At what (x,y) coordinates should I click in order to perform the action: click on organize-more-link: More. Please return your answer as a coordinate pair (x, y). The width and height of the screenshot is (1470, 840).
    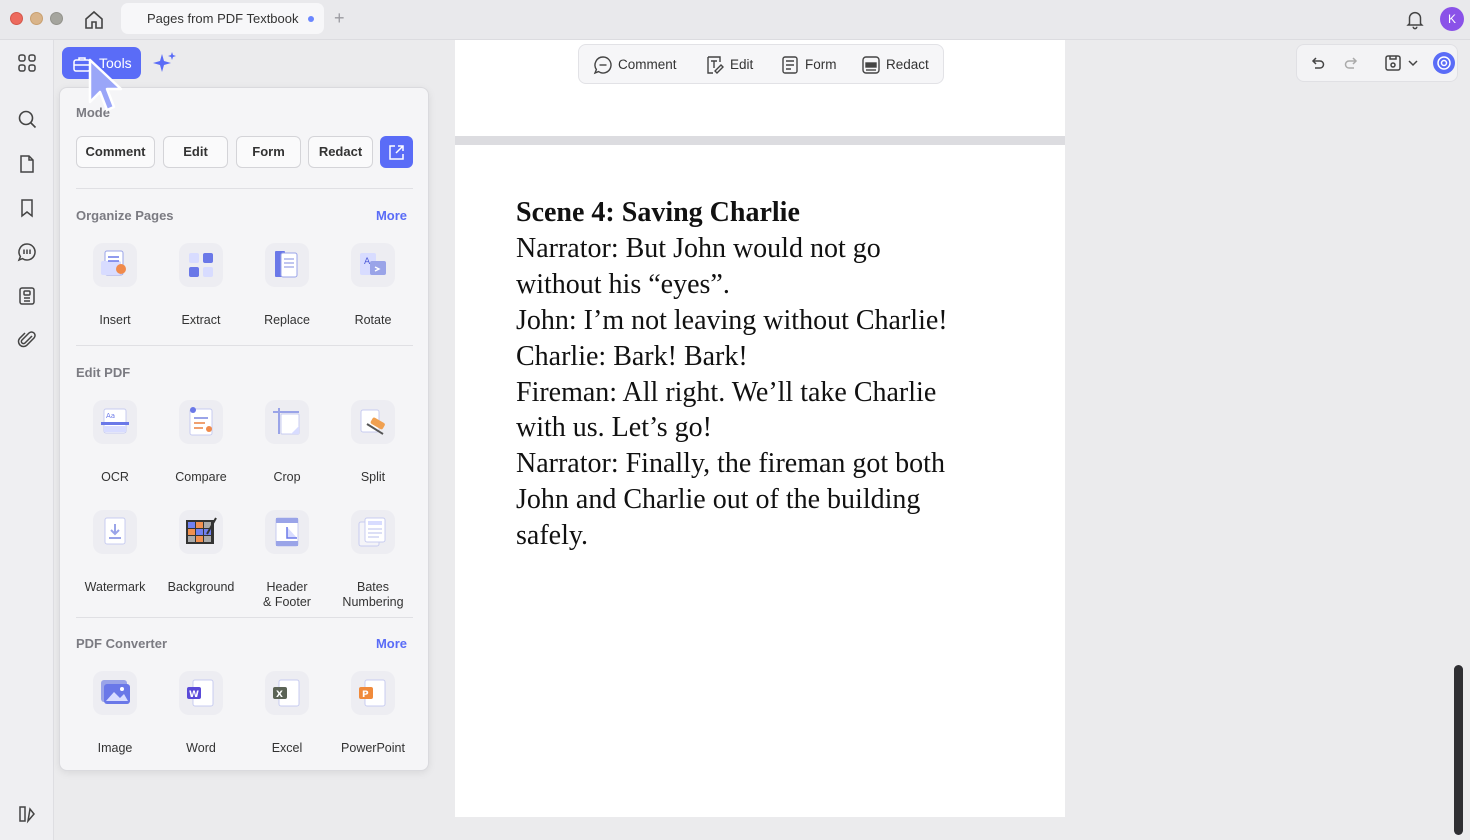
    Looking at the image, I should click on (391, 215).